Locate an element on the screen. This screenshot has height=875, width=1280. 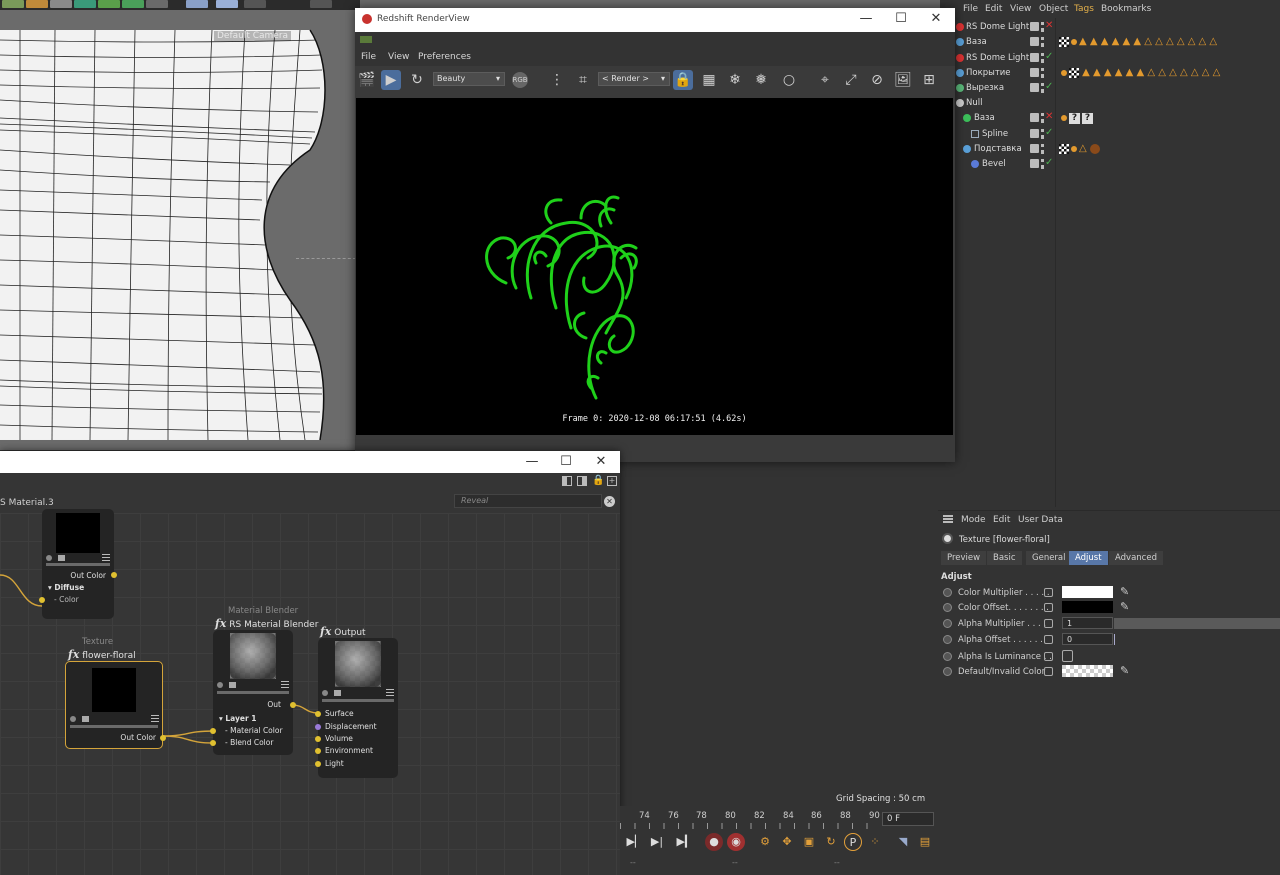
tag-list: ?? is located at coordinates (1077, 118).